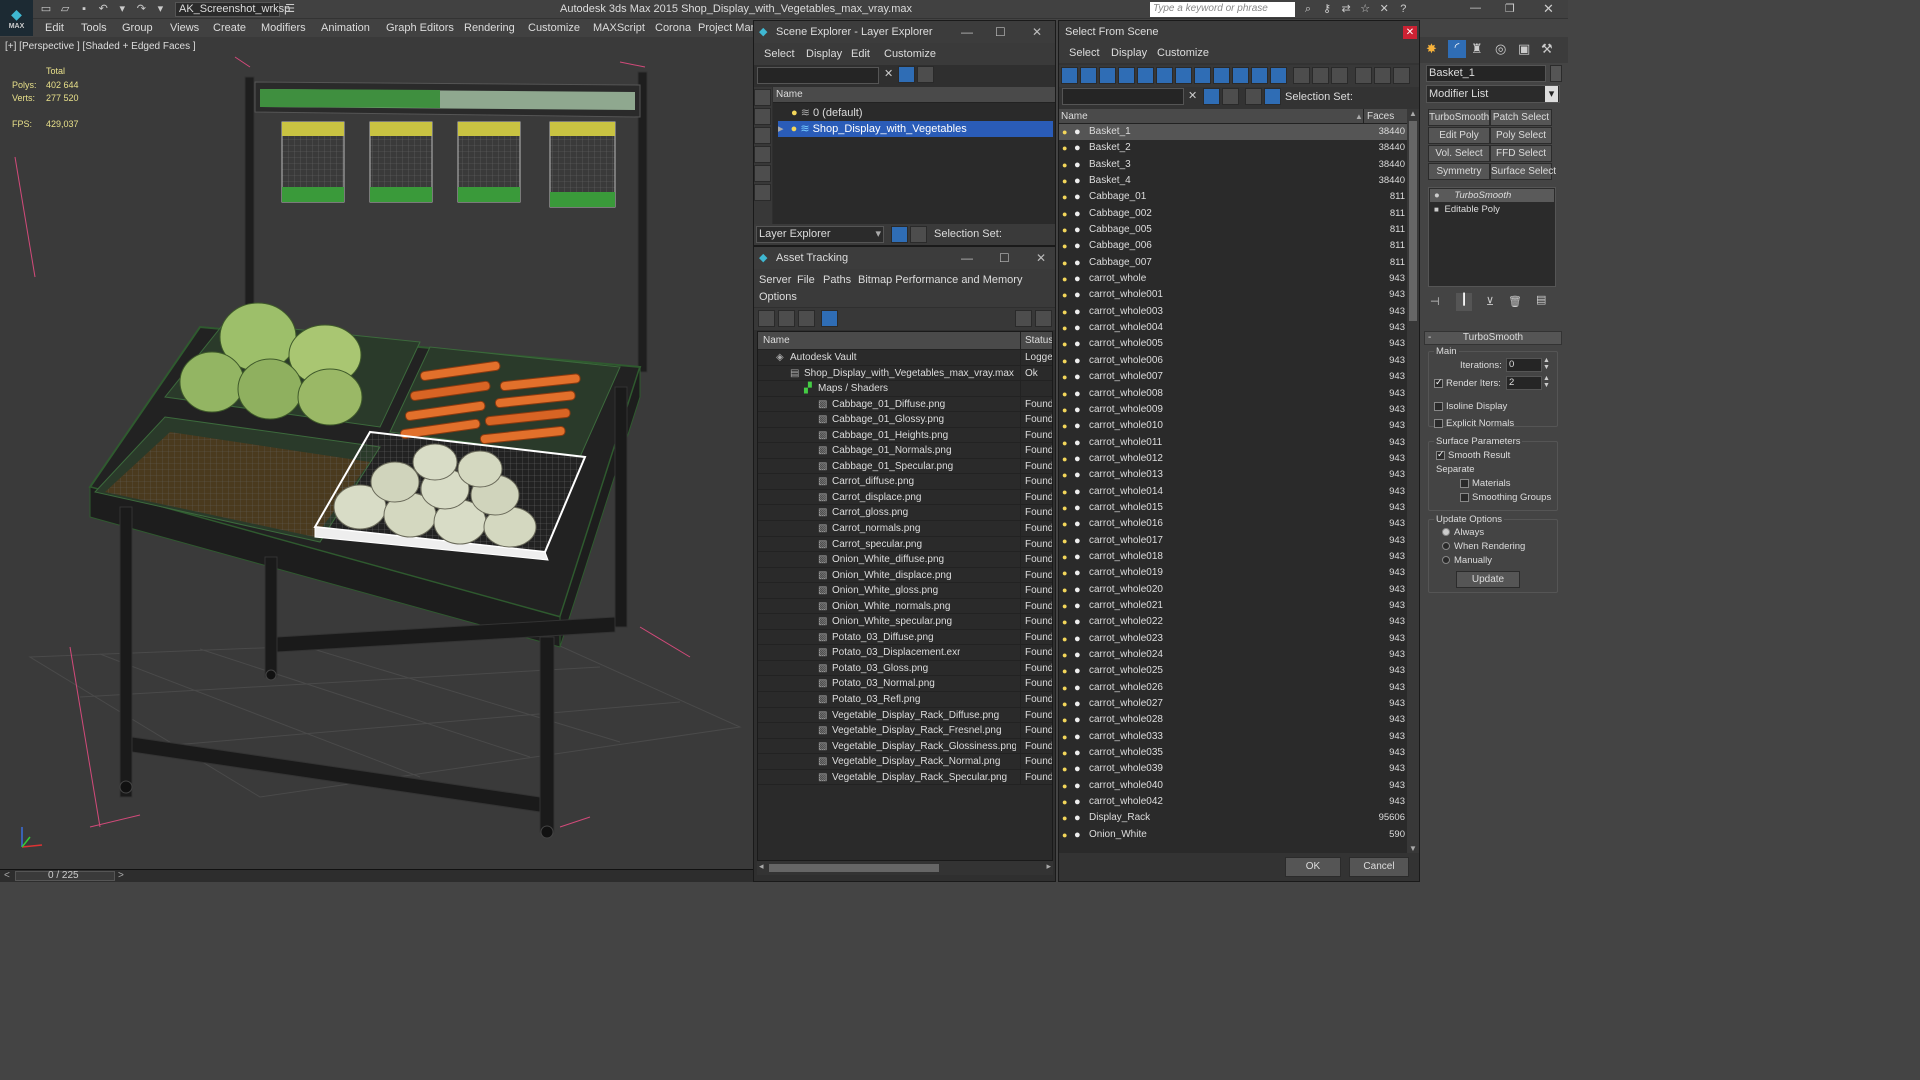 The image size is (1920, 1080). What do you see at coordinates (1000, 32) in the screenshot?
I see `maximize-button: ☐` at bounding box center [1000, 32].